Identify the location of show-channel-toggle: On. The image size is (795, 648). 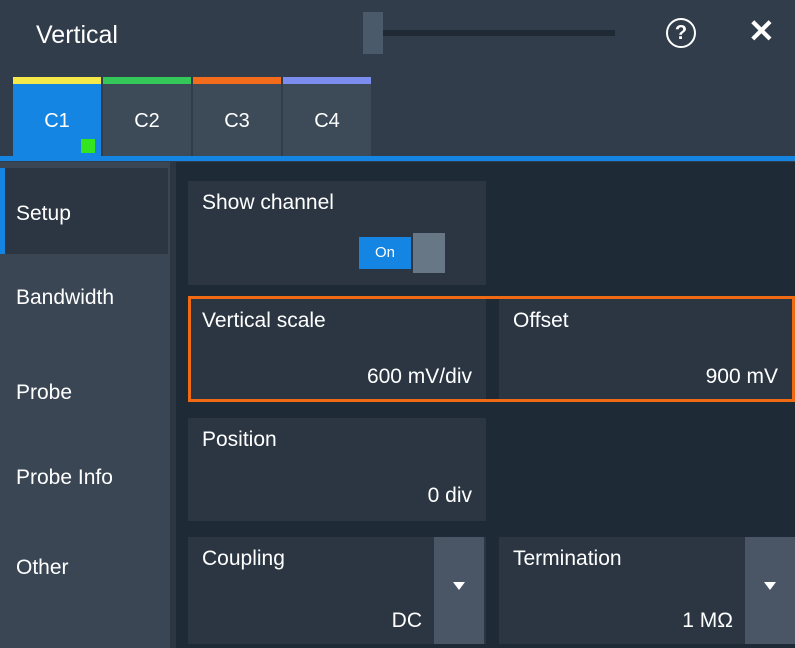
(402, 253).